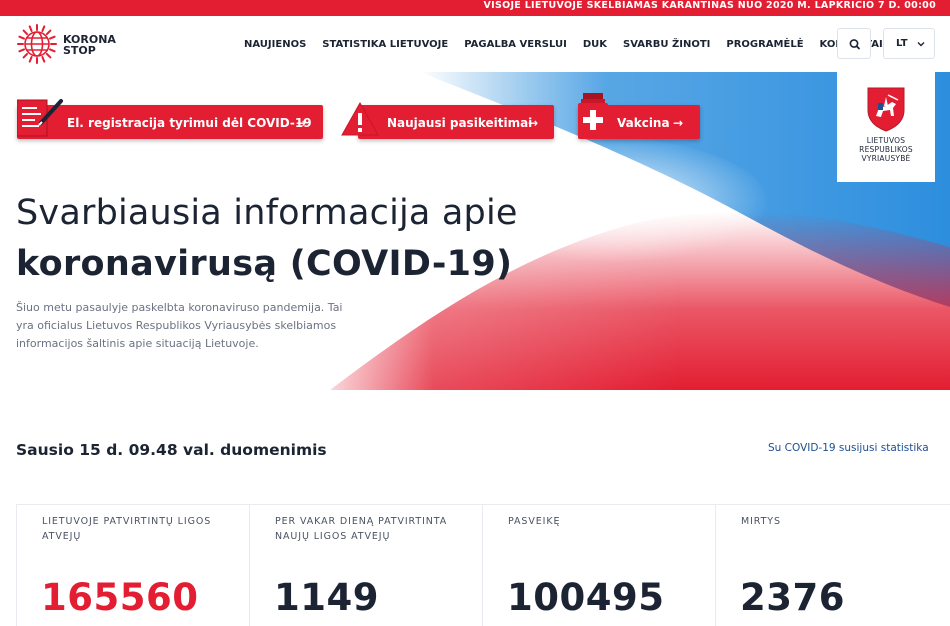 Image resolution: width=950 pixels, height=626 pixels. What do you see at coordinates (267, 213) in the screenshot?
I see `hero-title-line1: Svarbiausia informacija apie` at bounding box center [267, 213].